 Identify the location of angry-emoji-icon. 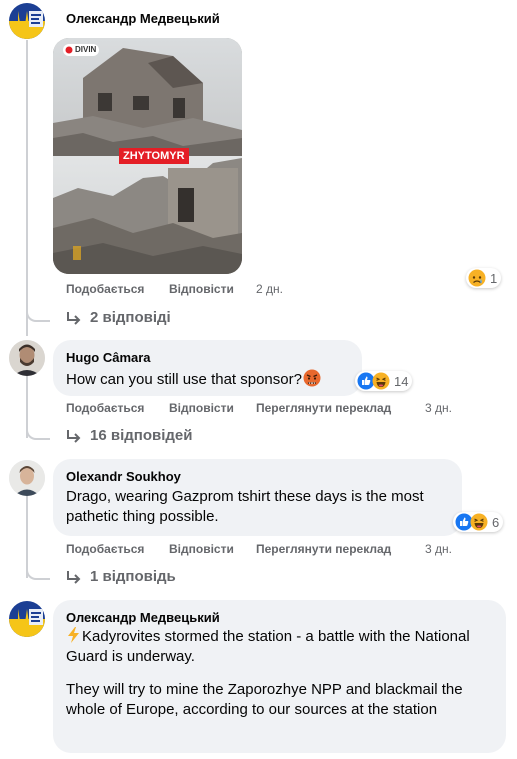
(312, 378).